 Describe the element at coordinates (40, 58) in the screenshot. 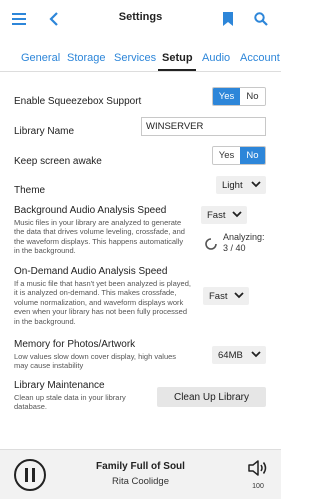

I see `tab-general: General` at that location.